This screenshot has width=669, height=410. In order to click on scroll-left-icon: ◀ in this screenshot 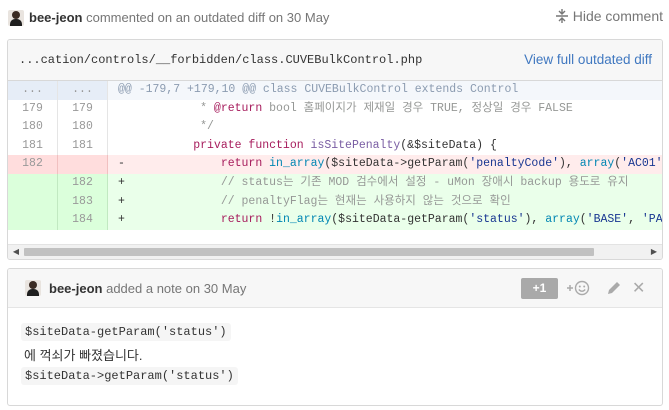, I will do `click(16, 252)`.